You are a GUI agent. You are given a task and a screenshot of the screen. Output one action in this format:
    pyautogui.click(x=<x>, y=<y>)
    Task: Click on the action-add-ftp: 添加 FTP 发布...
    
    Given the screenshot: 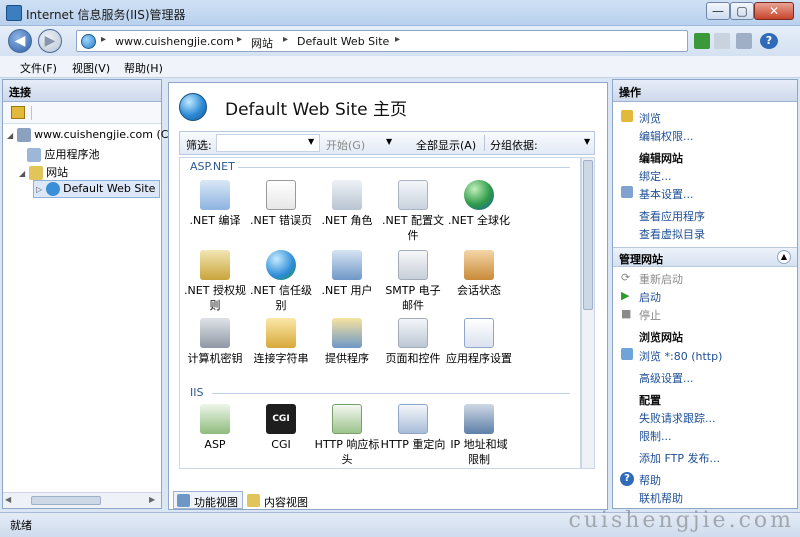 What is the action you would take?
    pyautogui.click(x=679, y=458)
    